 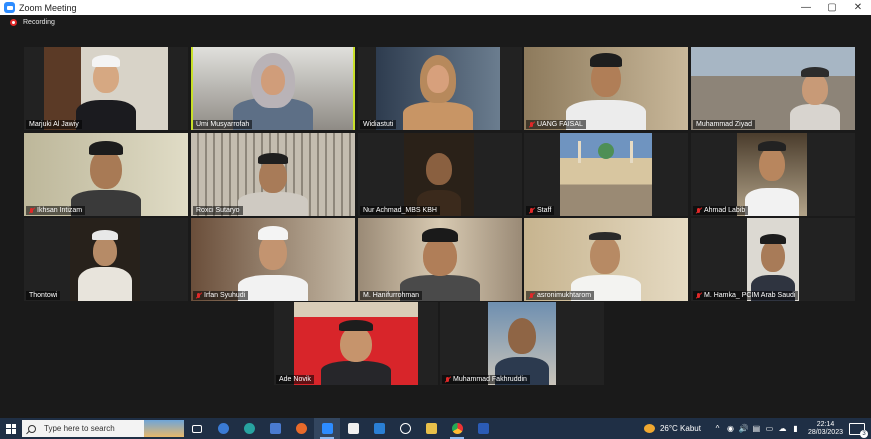 I want to click on participant-name: Ikhsan Intizam, so click(x=56, y=210).